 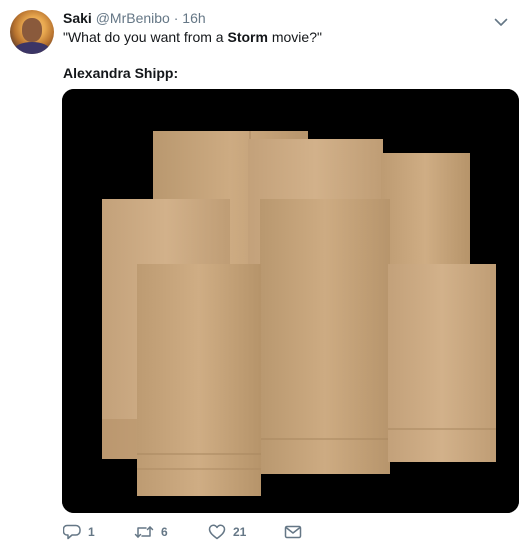 What do you see at coordinates (199, 380) in the screenshot?
I see `bag-front-left` at bounding box center [199, 380].